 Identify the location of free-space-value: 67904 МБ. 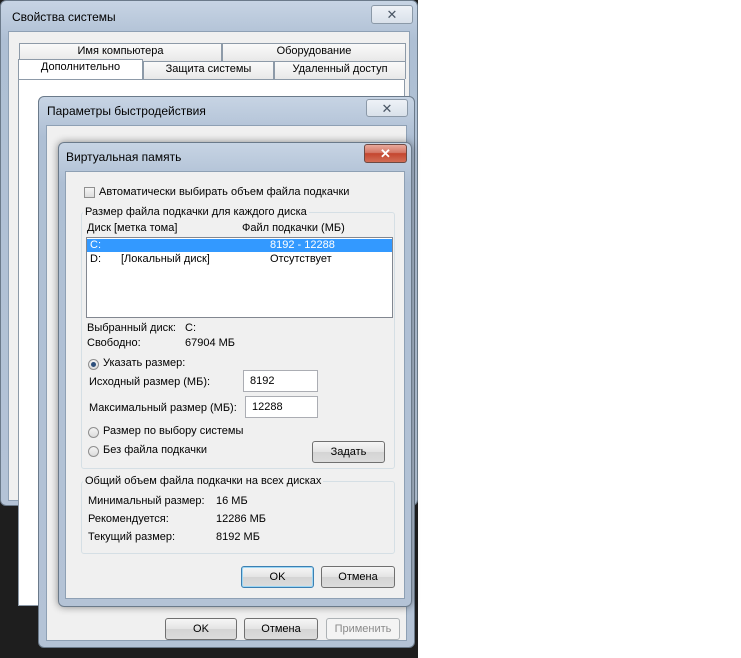
(210, 343).